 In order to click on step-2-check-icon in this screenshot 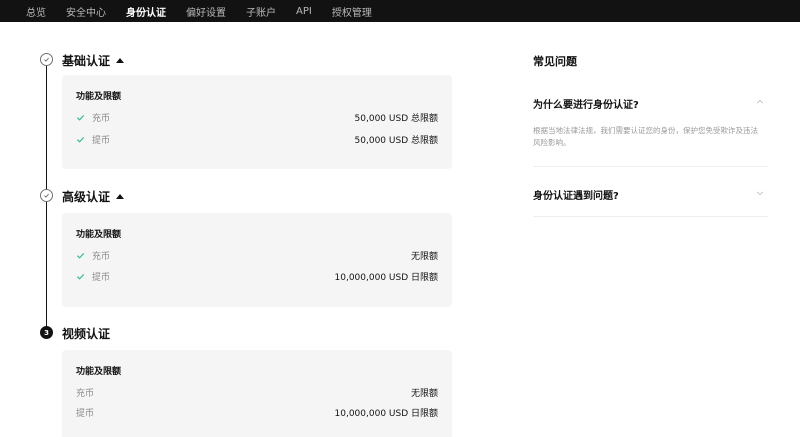, I will do `click(46, 195)`.